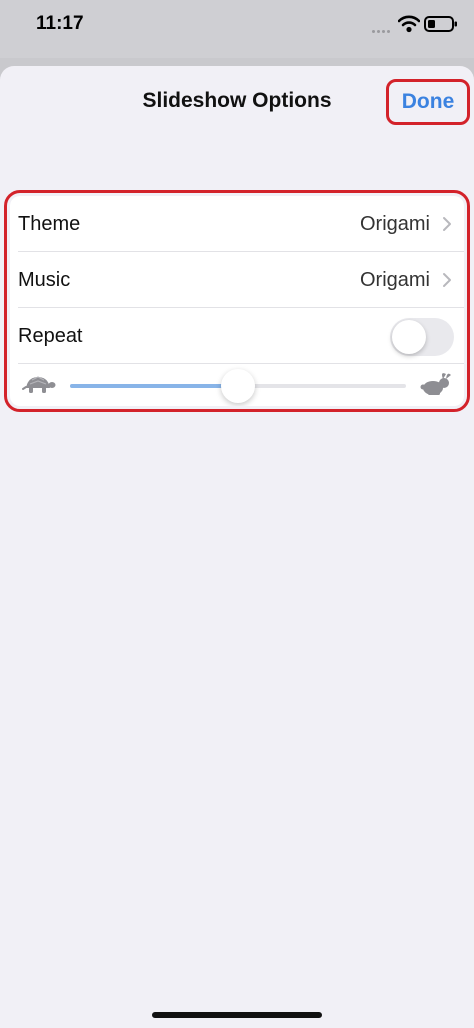  Describe the element at coordinates (428, 102) in the screenshot. I see `done-button: Done` at that location.